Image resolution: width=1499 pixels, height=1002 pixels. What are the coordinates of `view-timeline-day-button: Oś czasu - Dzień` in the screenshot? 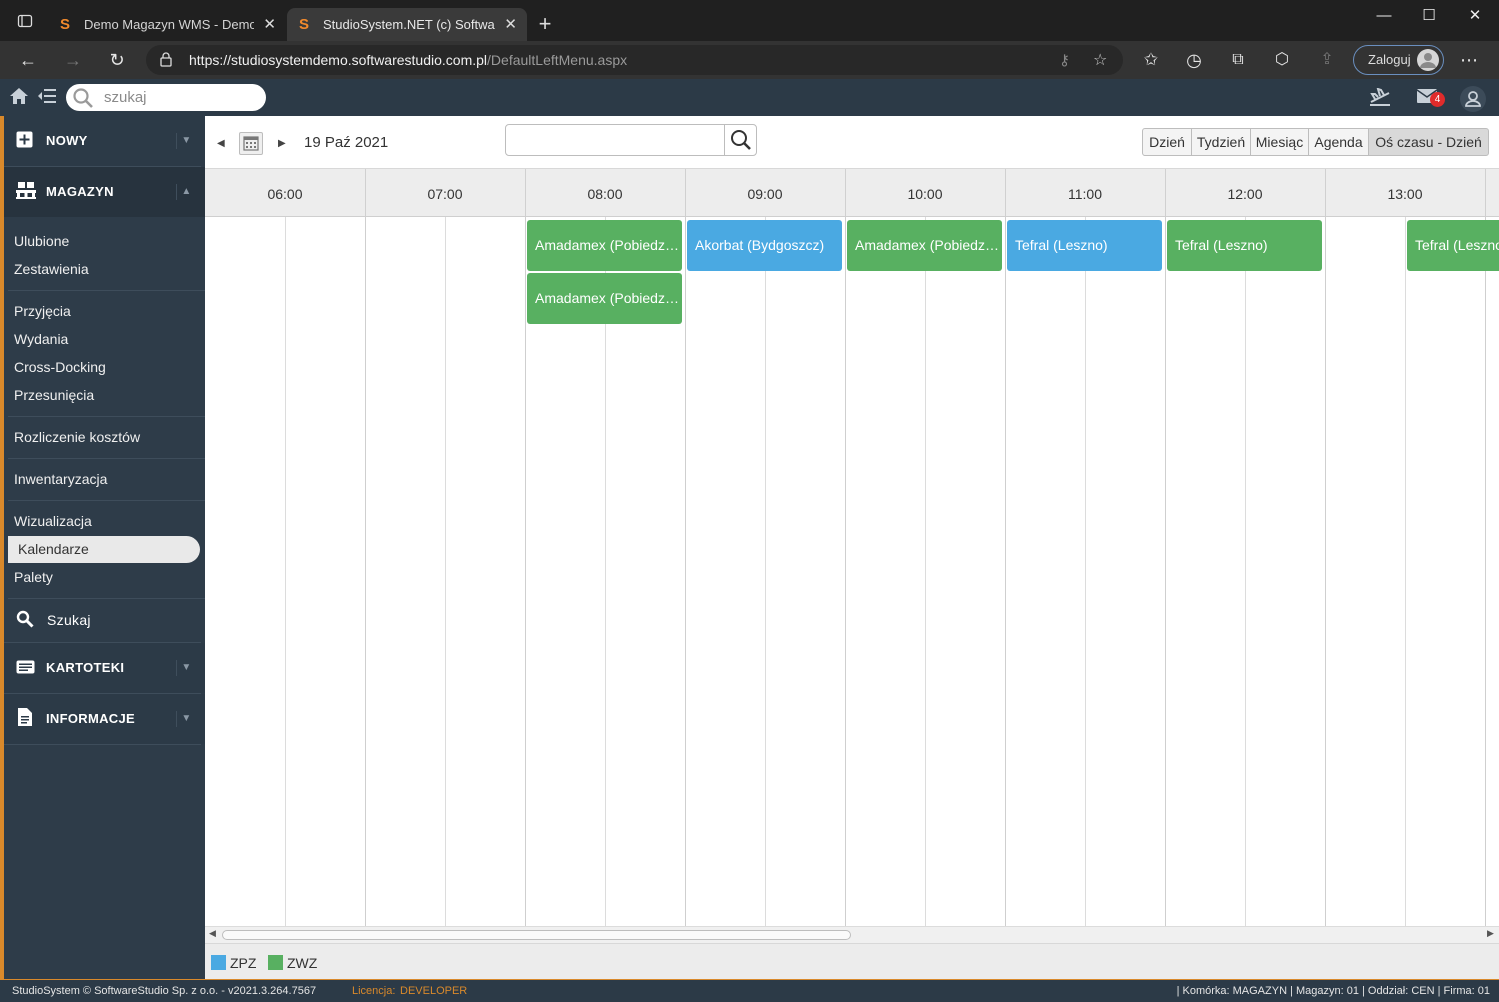 It's located at (1428, 142).